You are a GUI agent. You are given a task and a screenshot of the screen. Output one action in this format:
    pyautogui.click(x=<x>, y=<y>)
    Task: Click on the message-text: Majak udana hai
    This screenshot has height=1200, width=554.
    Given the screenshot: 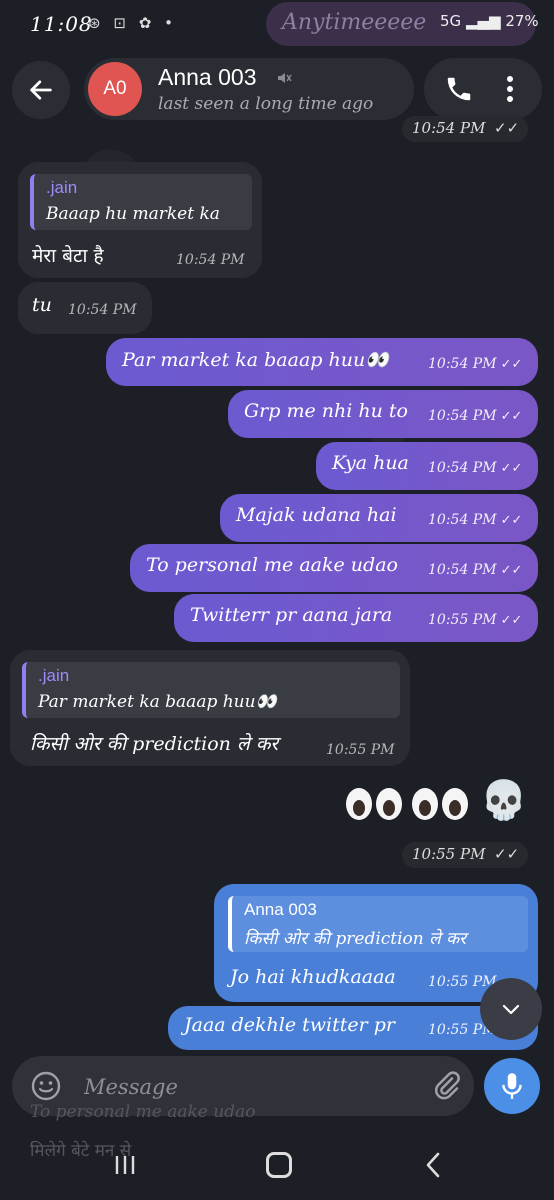 What is the action you would take?
    pyautogui.click(x=316, y=515)
    